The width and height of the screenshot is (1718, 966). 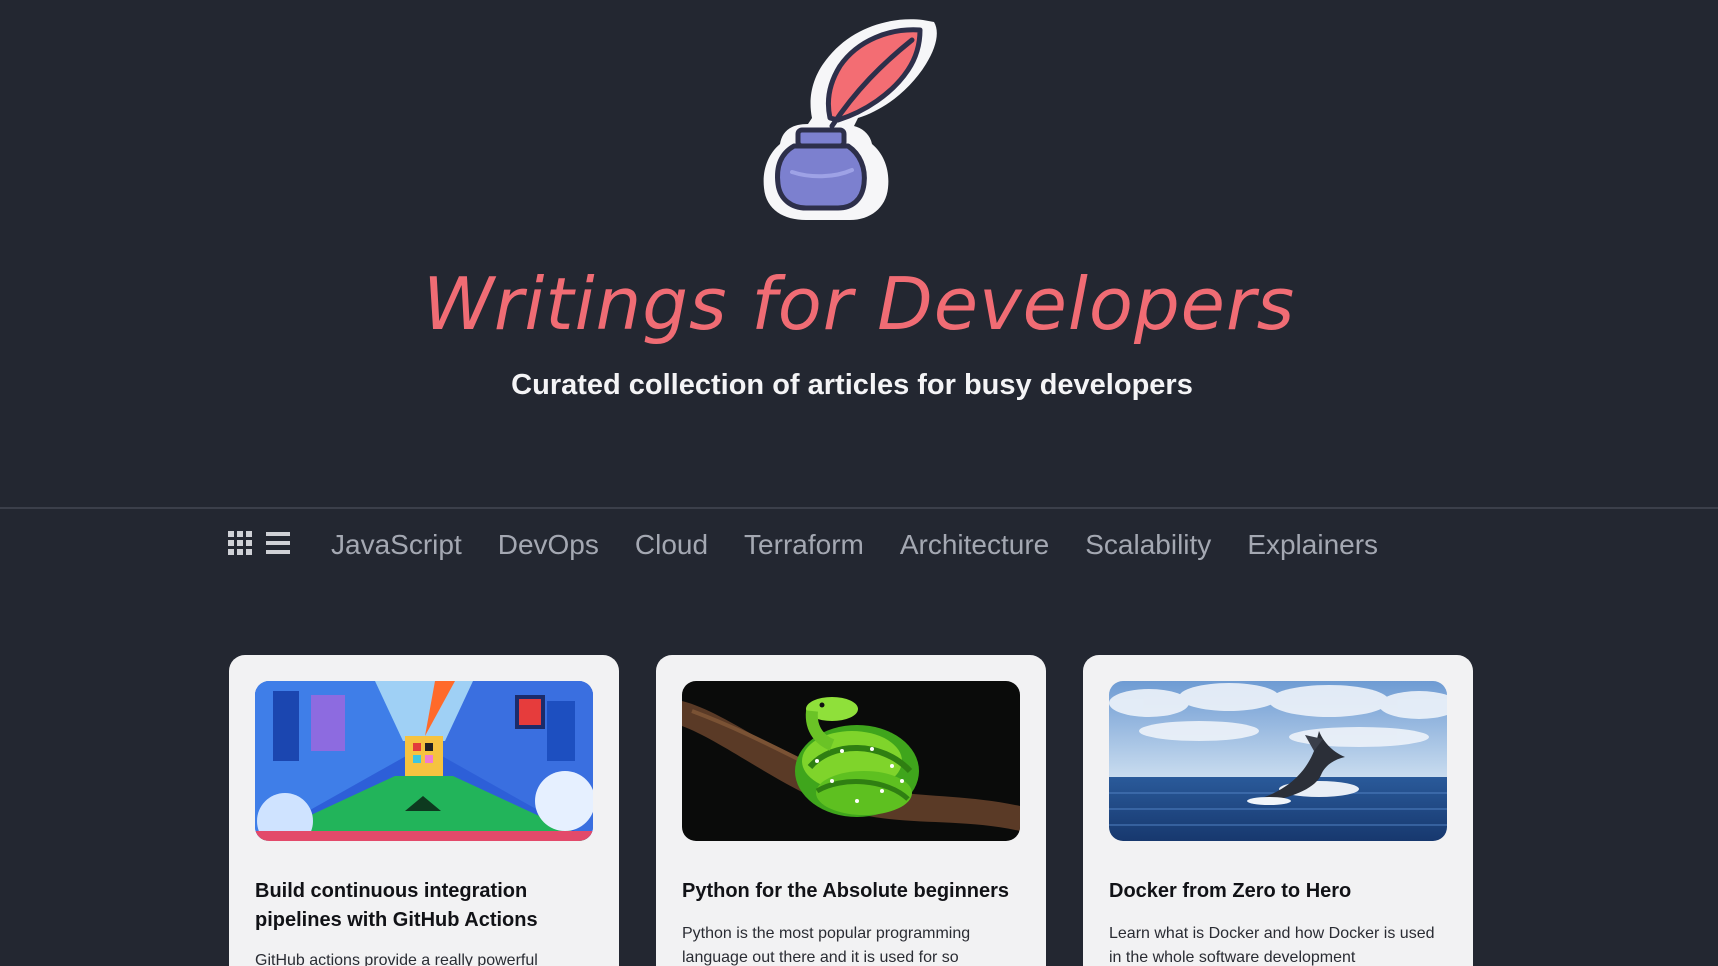 What do you see at coordinates (278, 543) in the screenshot?
I see `list-view-icon` at bounding box center [278, 543].